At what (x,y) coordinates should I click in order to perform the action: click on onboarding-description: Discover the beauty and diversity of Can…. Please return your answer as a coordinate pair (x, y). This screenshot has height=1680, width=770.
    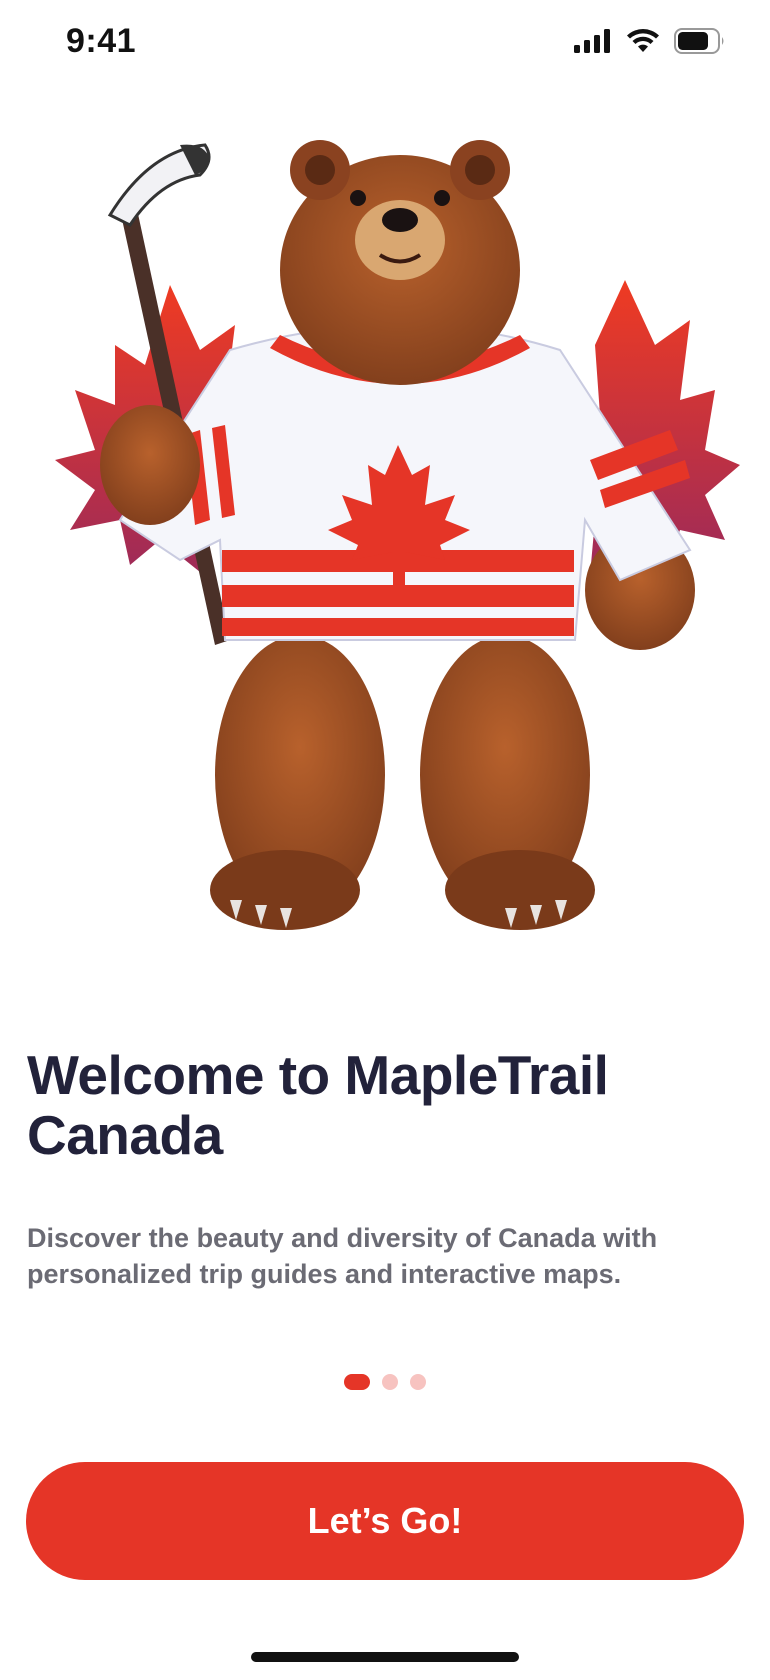
    Looking at the image, I should click on (342, 1256).